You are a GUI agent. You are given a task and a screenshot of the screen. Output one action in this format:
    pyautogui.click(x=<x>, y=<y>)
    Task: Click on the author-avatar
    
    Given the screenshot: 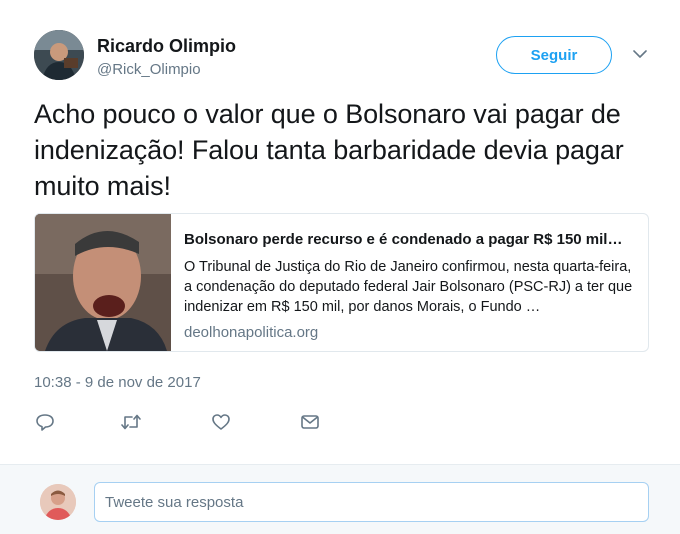 What is the action you would take?
    pyautogui.click(x=59, y=55)
    